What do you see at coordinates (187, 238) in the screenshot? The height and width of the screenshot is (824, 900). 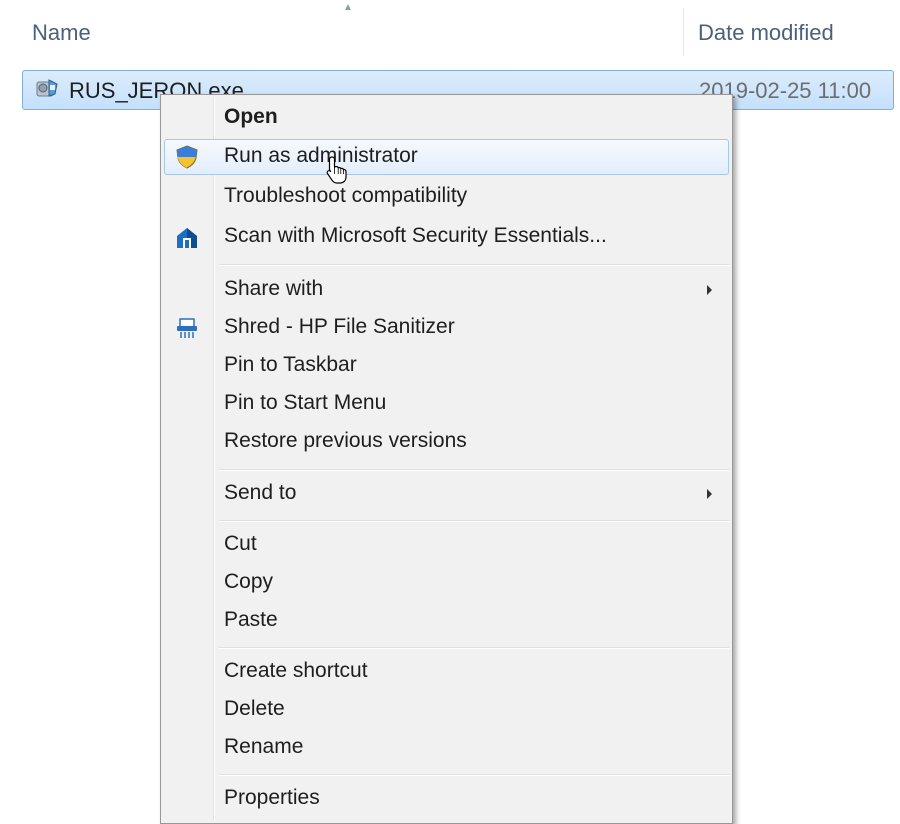 I see `microsoft-security-essentials-icon` at bounding box center [187, 238].